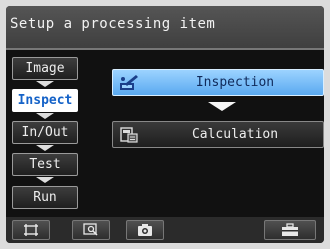 The height and width of the screenshot is (249, 330). I want to click on toolbox-button, so click(290, 230).